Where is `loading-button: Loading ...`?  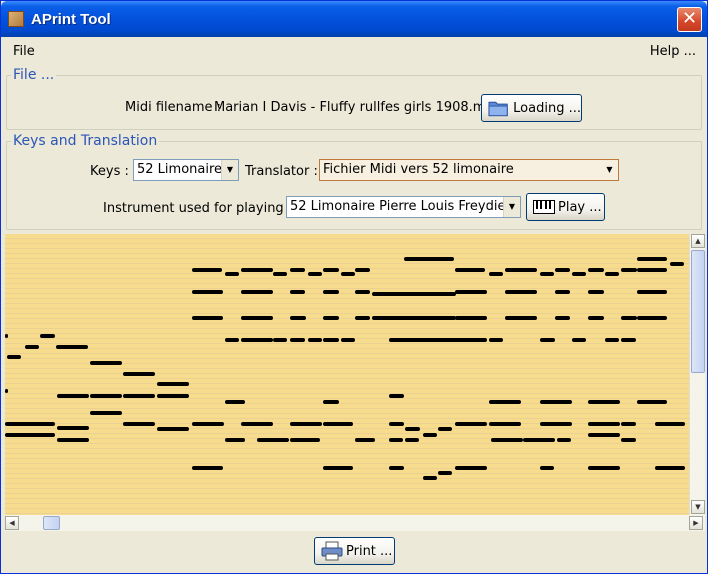
loading-button: Loading ... is located at coordinates (531, 108).